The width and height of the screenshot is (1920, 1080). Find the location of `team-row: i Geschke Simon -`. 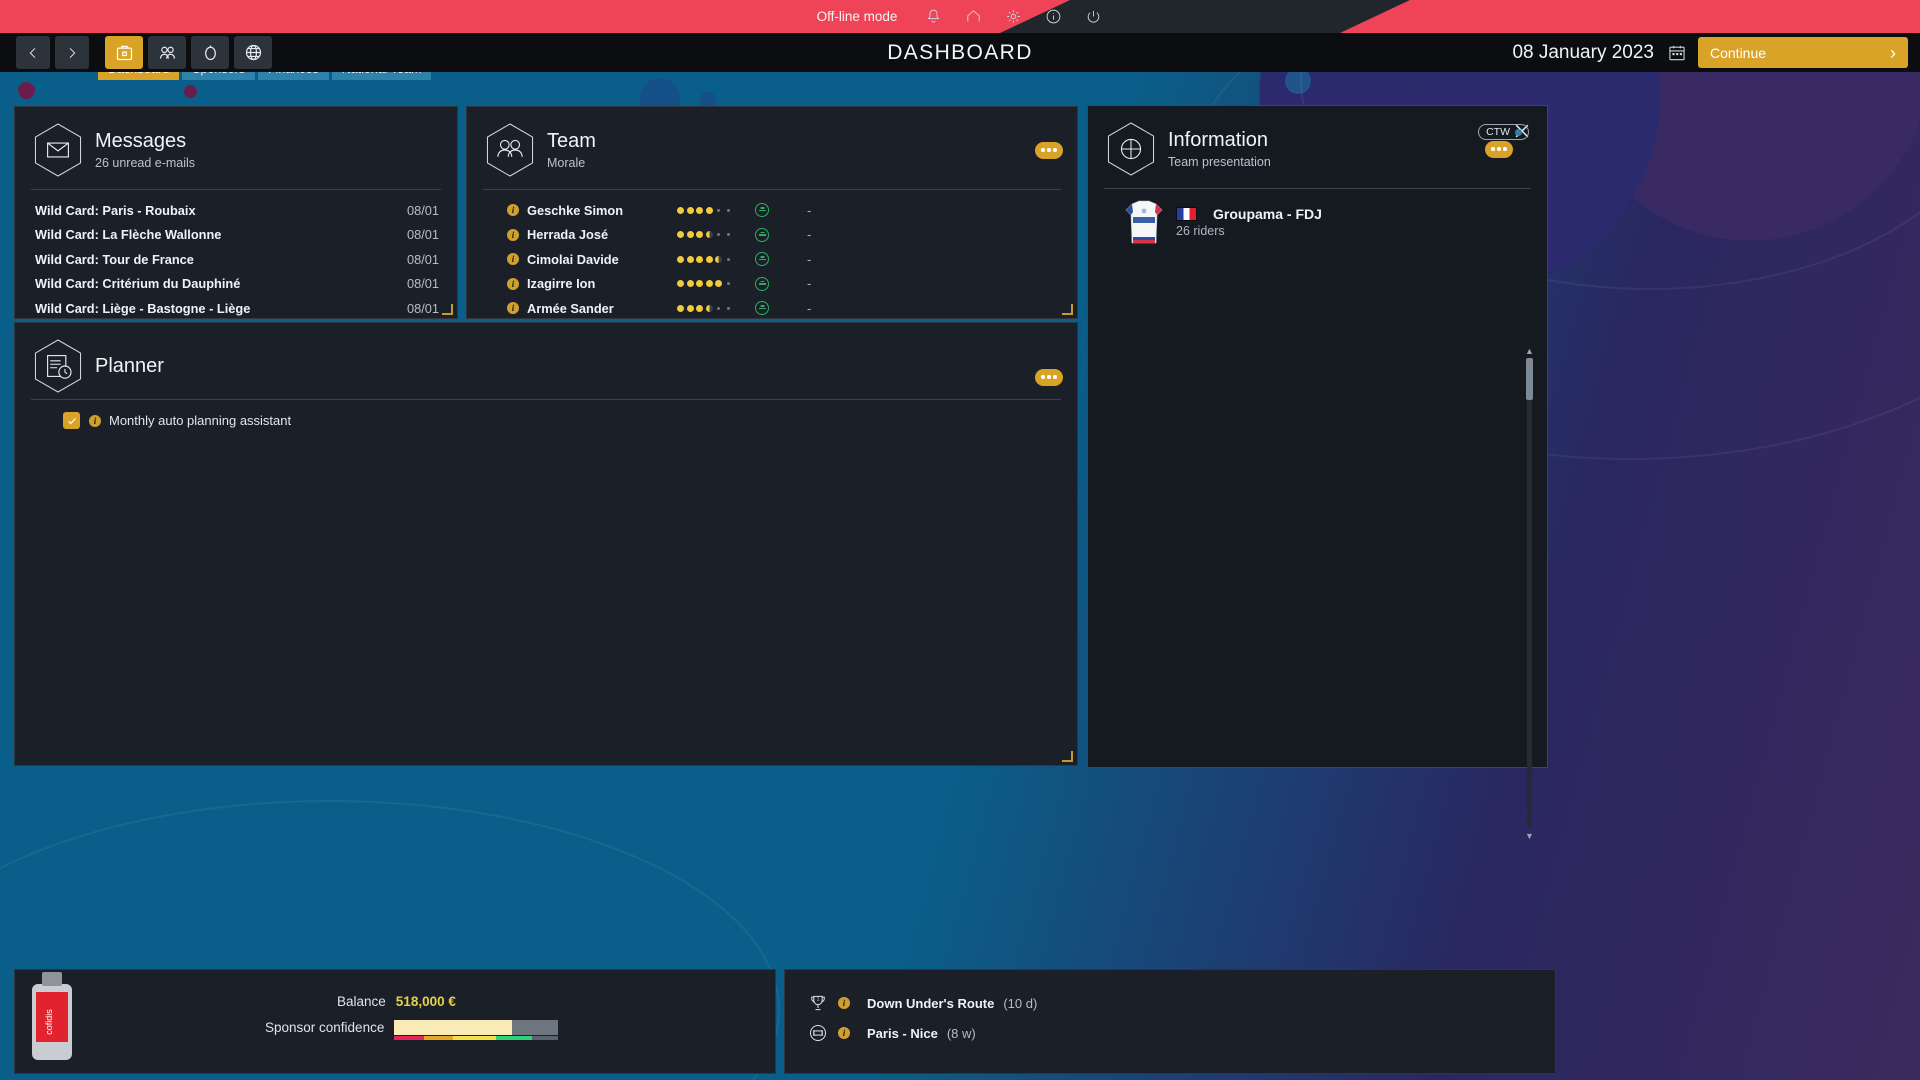

team-row: i Geschke Simon - is located at coordinates (772, 210).